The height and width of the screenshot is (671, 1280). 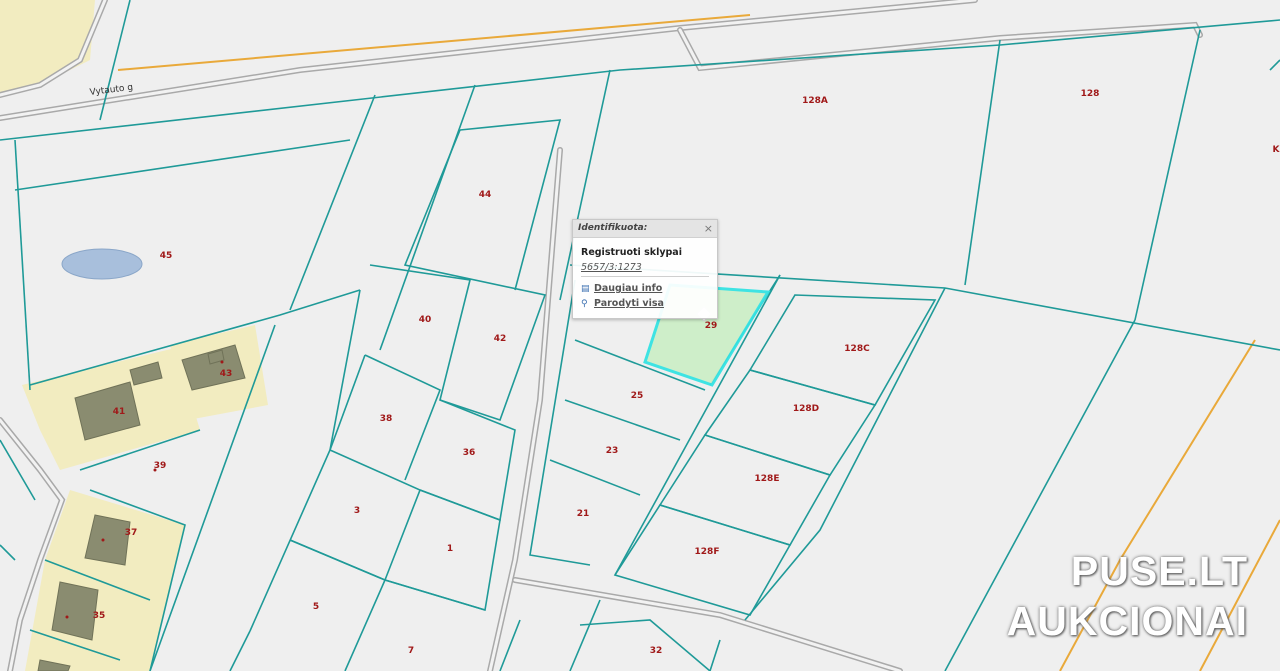 What do you see at coordinates (815, 101) in the screenshot?
I see `parcel-label: 128A` at bounding box center [815, 101].